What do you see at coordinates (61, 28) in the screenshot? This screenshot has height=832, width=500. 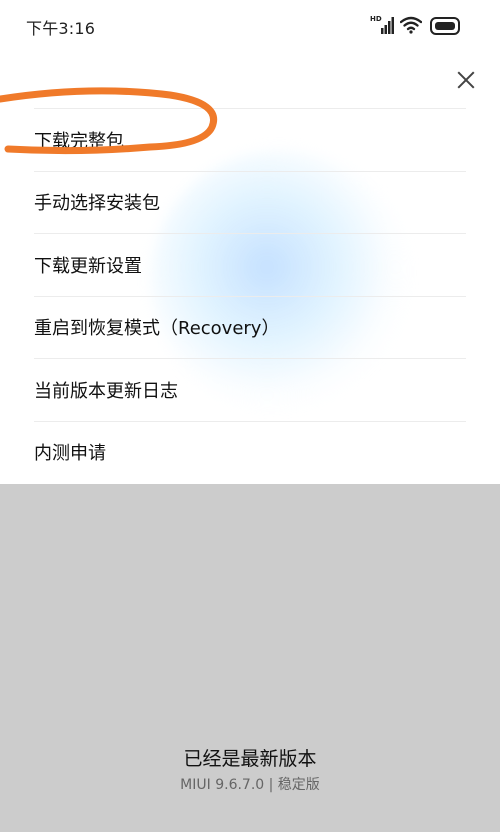 I see `status-time: 下午3:16` at bounding box center [61, 28].